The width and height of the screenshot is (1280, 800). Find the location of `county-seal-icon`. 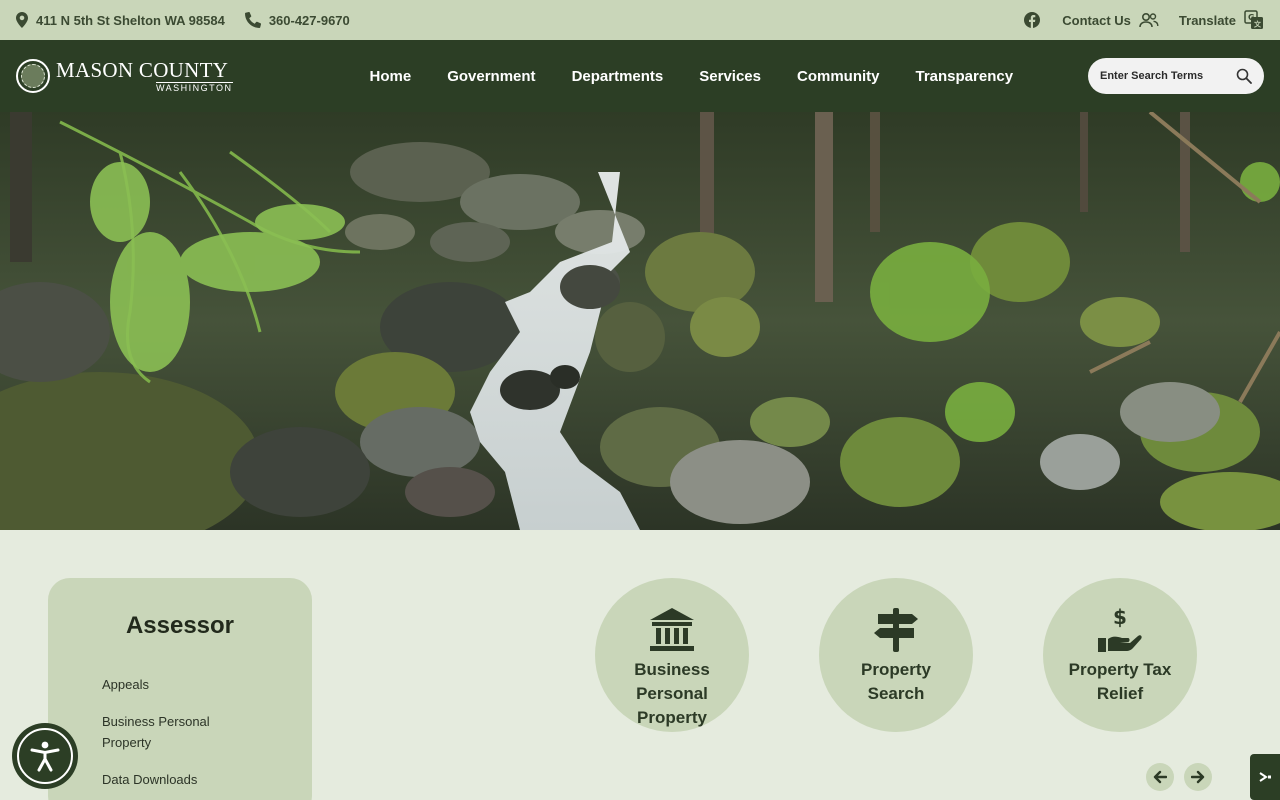

county-seal-icon is located at coordinates (33, 76).